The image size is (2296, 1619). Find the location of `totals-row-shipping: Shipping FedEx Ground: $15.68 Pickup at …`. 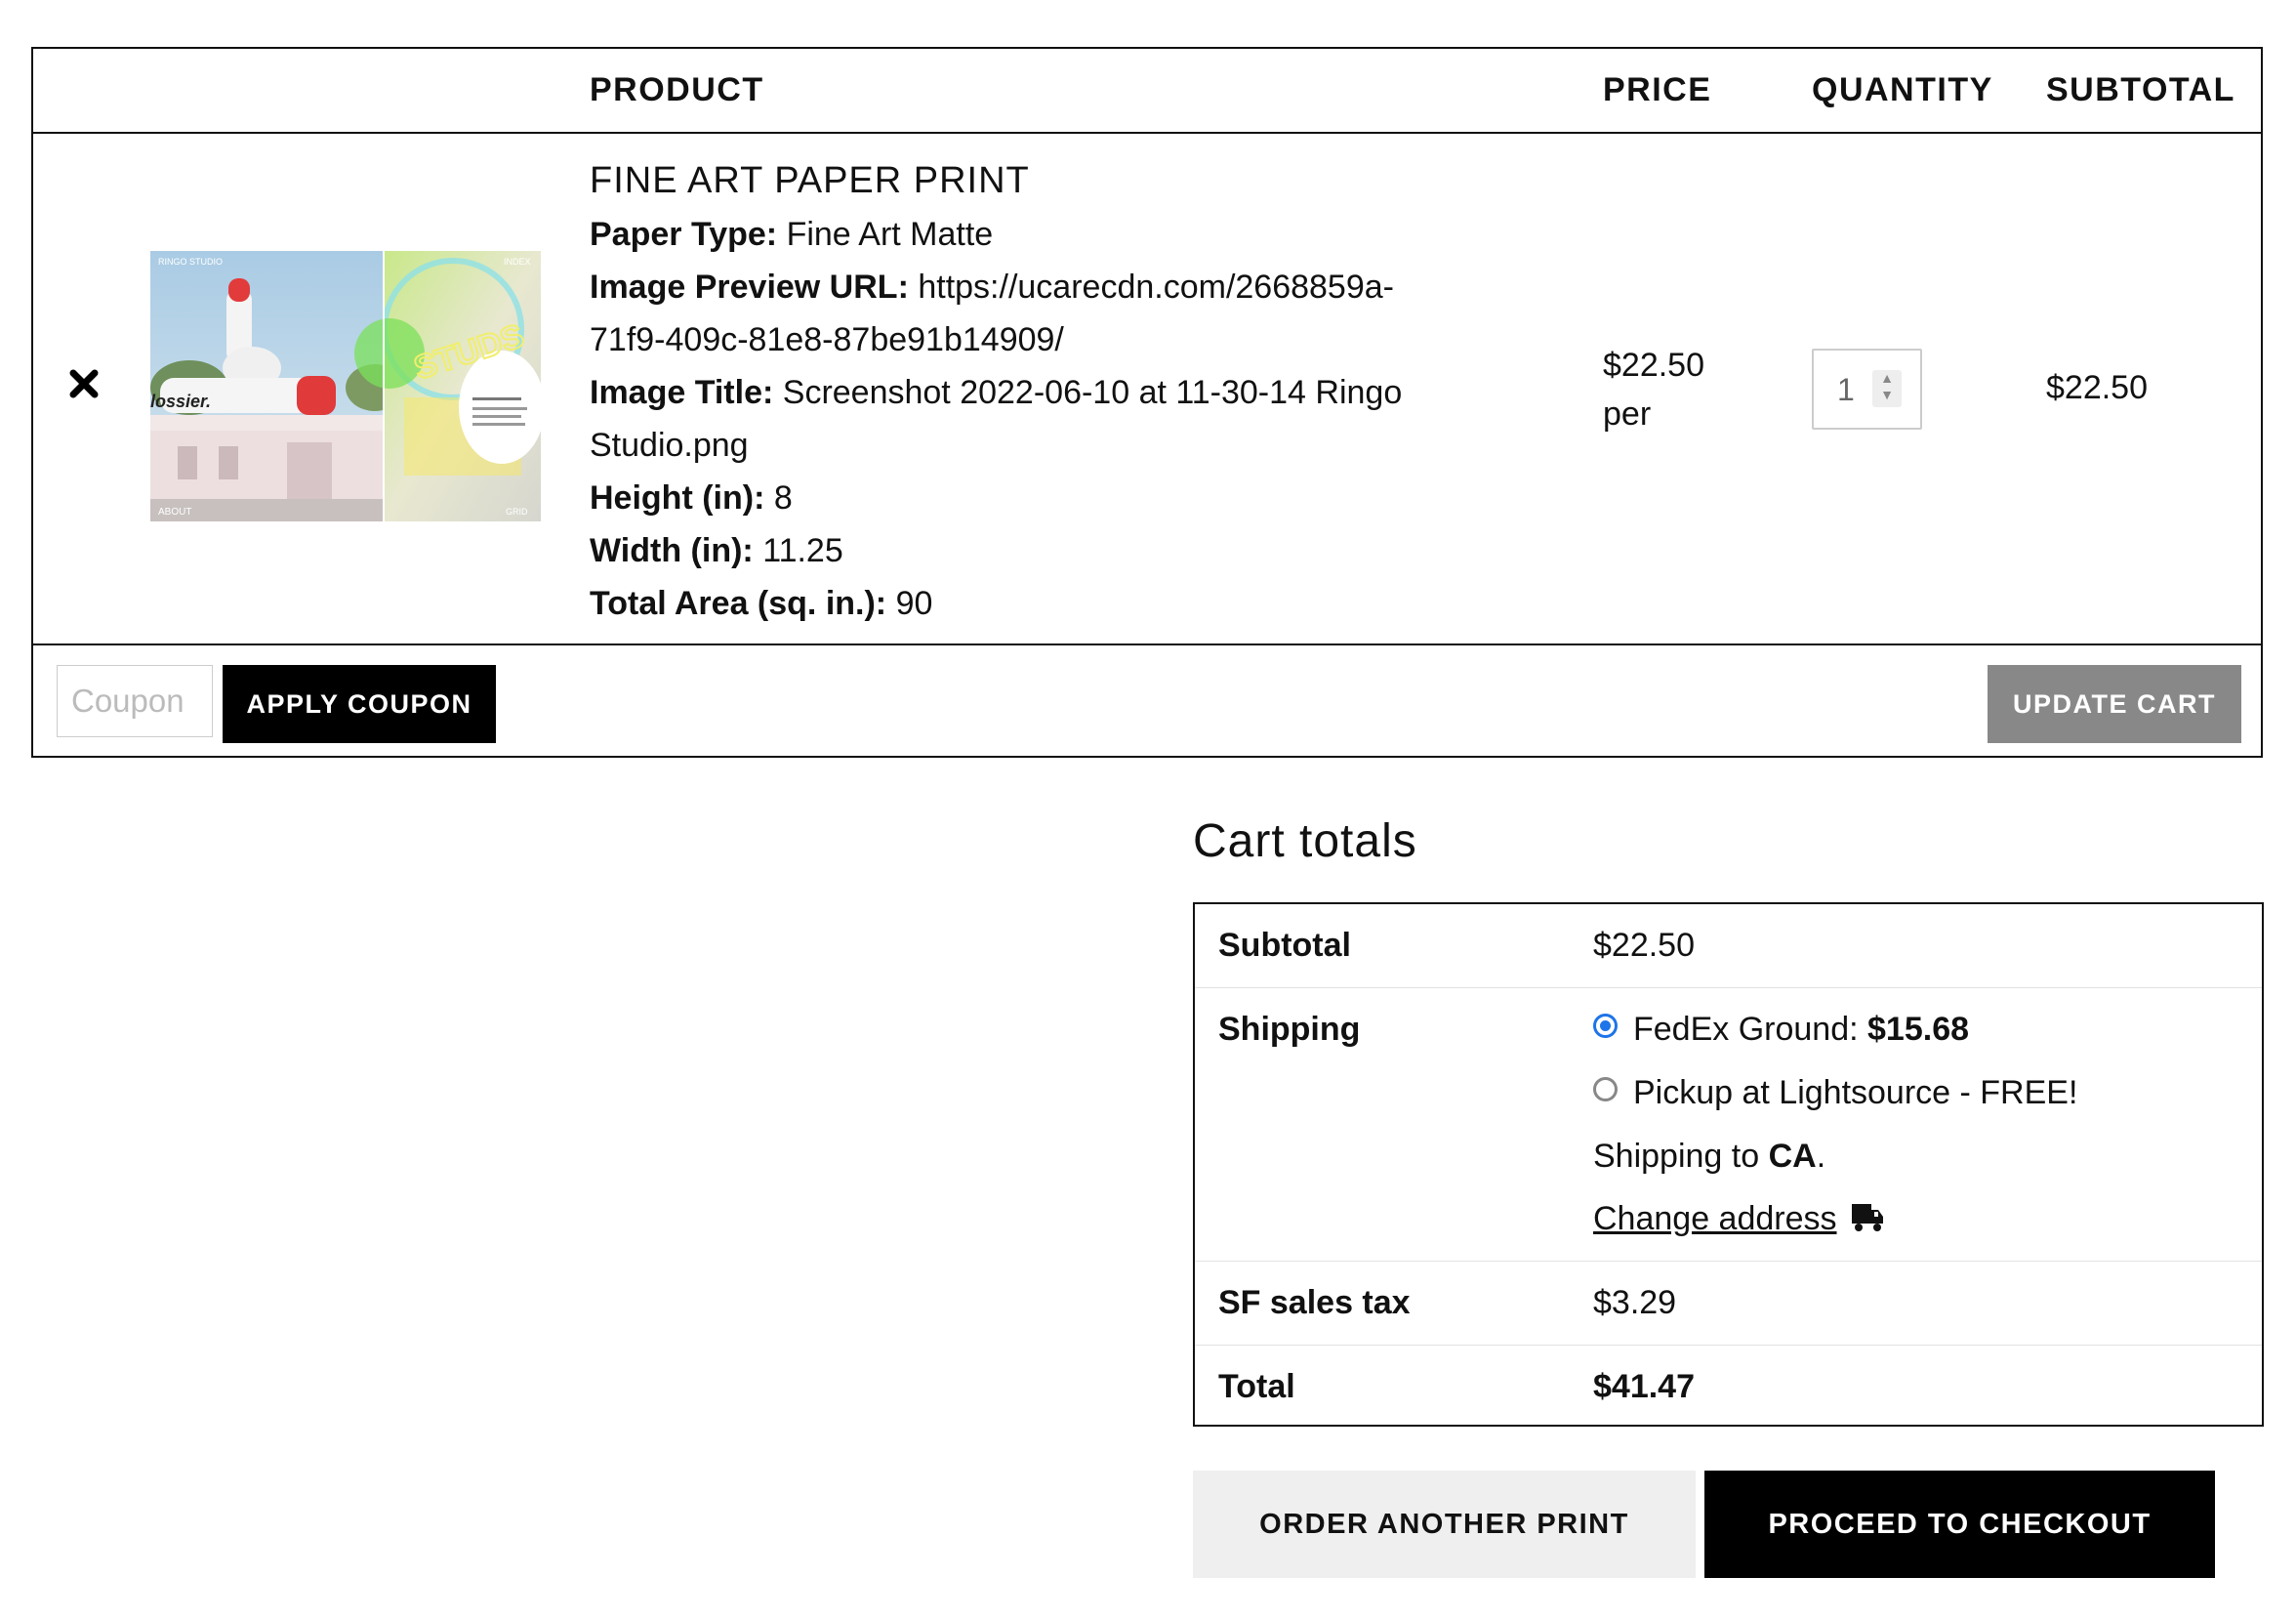

totals-row-shipping: Shipping FedEx Ground: $15.68 Pickup at … is located at coordinates (1728, 1125).